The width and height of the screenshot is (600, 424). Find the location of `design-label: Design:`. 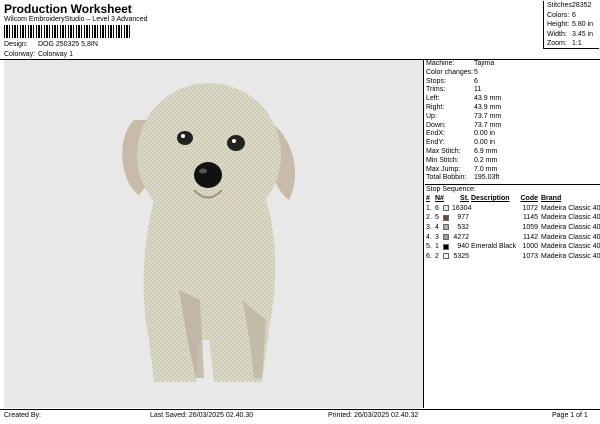

design-label: Design: is located at coordinates (16, 44).